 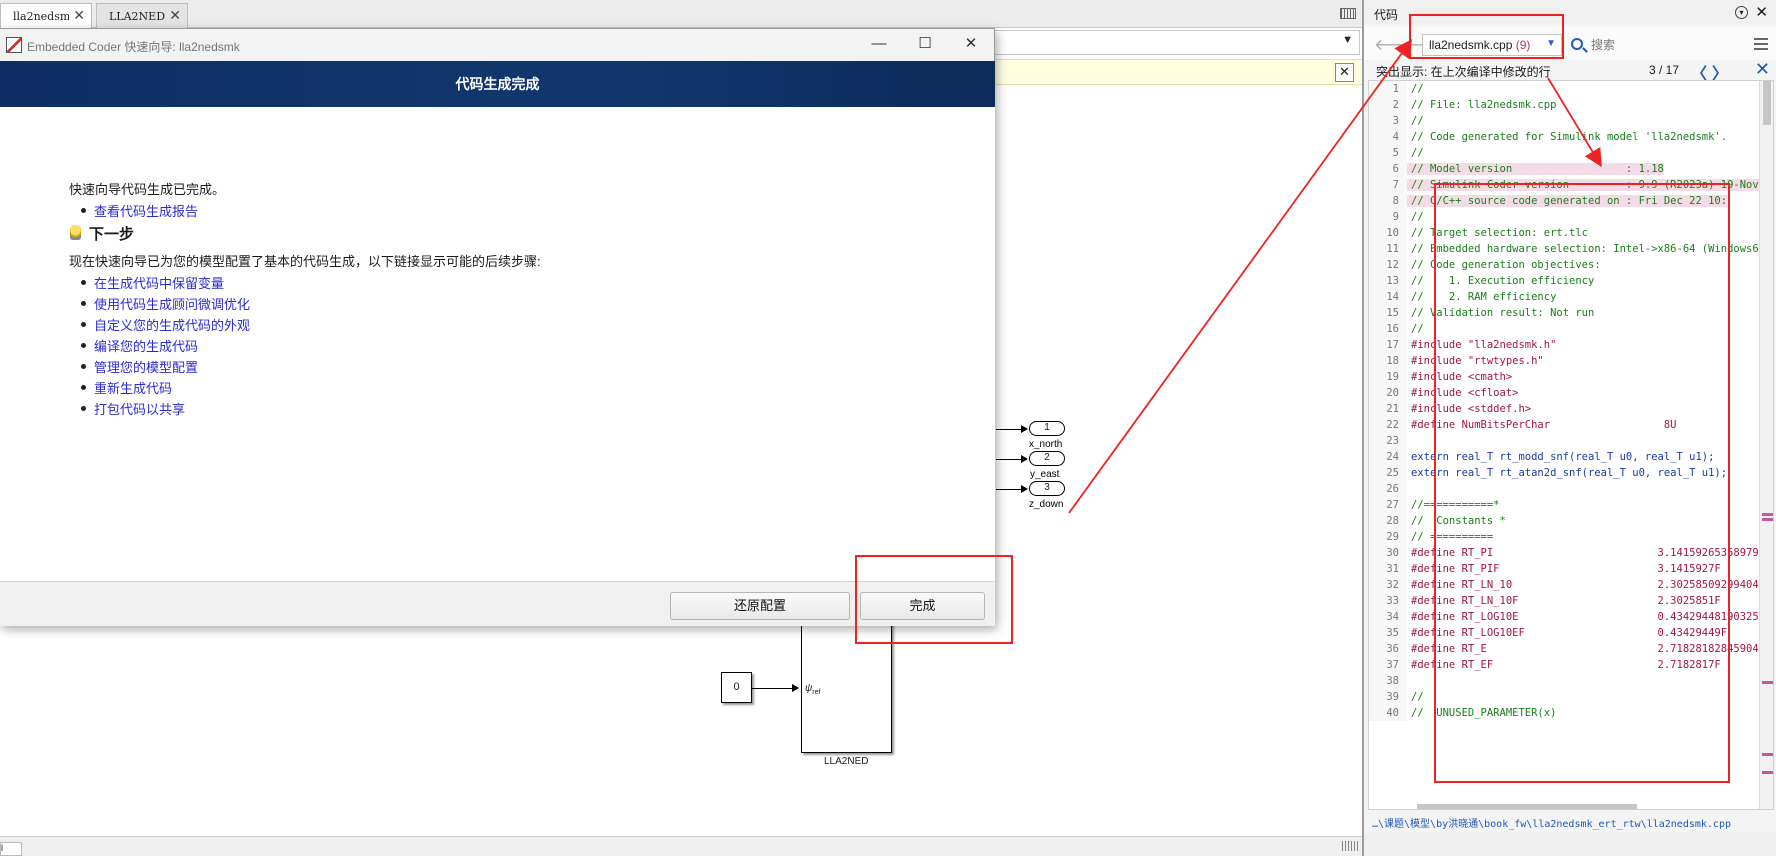 I want to click on view-report-link: 查看代码生成报告, so click(x=146, y=211).